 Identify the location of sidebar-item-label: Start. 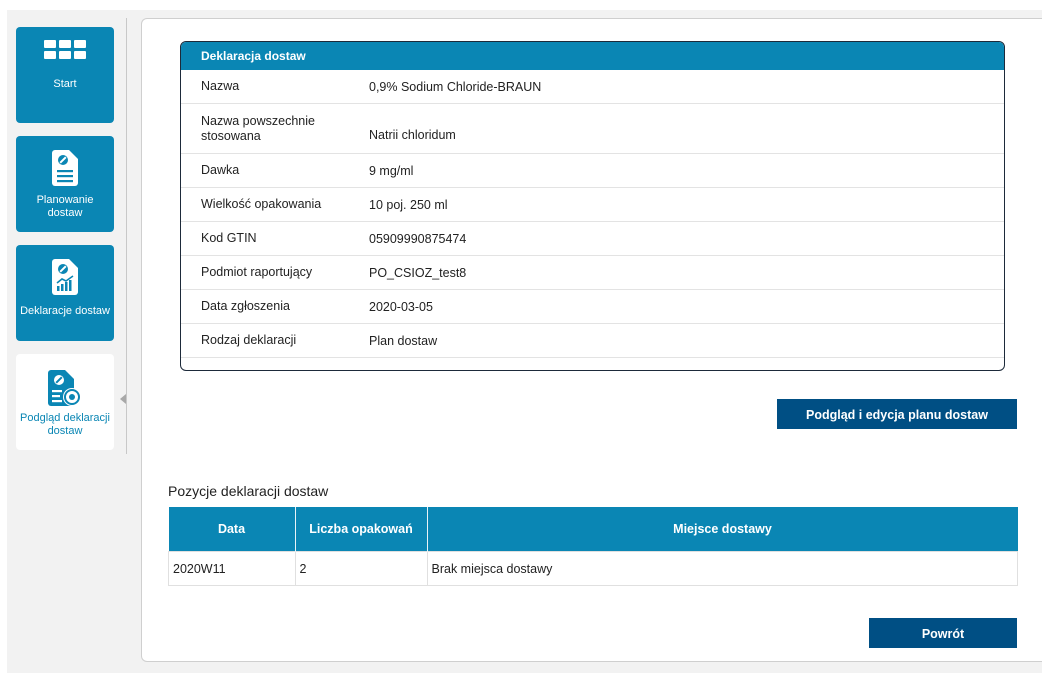
(65, 84).